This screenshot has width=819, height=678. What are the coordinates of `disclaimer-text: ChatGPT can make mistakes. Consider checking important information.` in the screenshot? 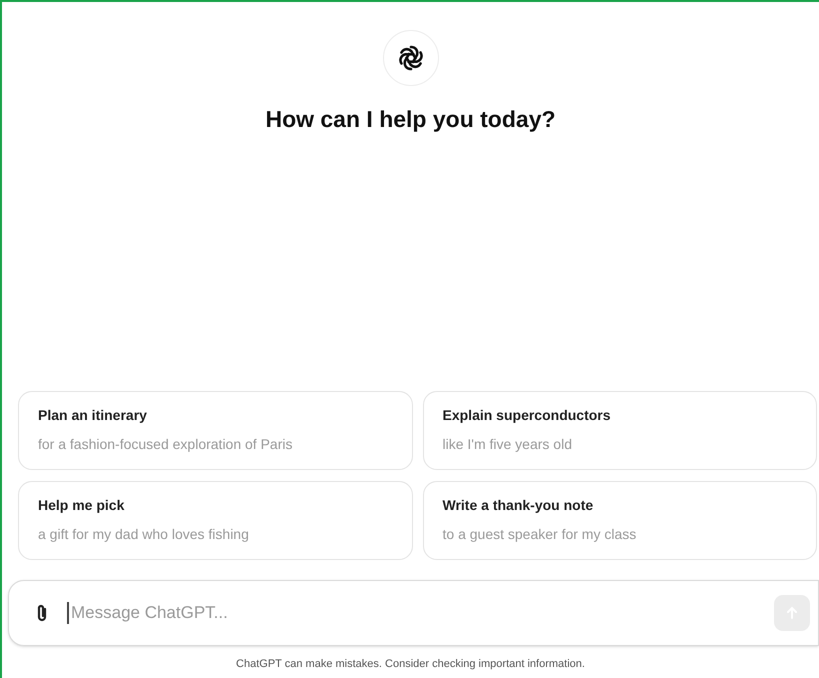 It's located at (410, 664).